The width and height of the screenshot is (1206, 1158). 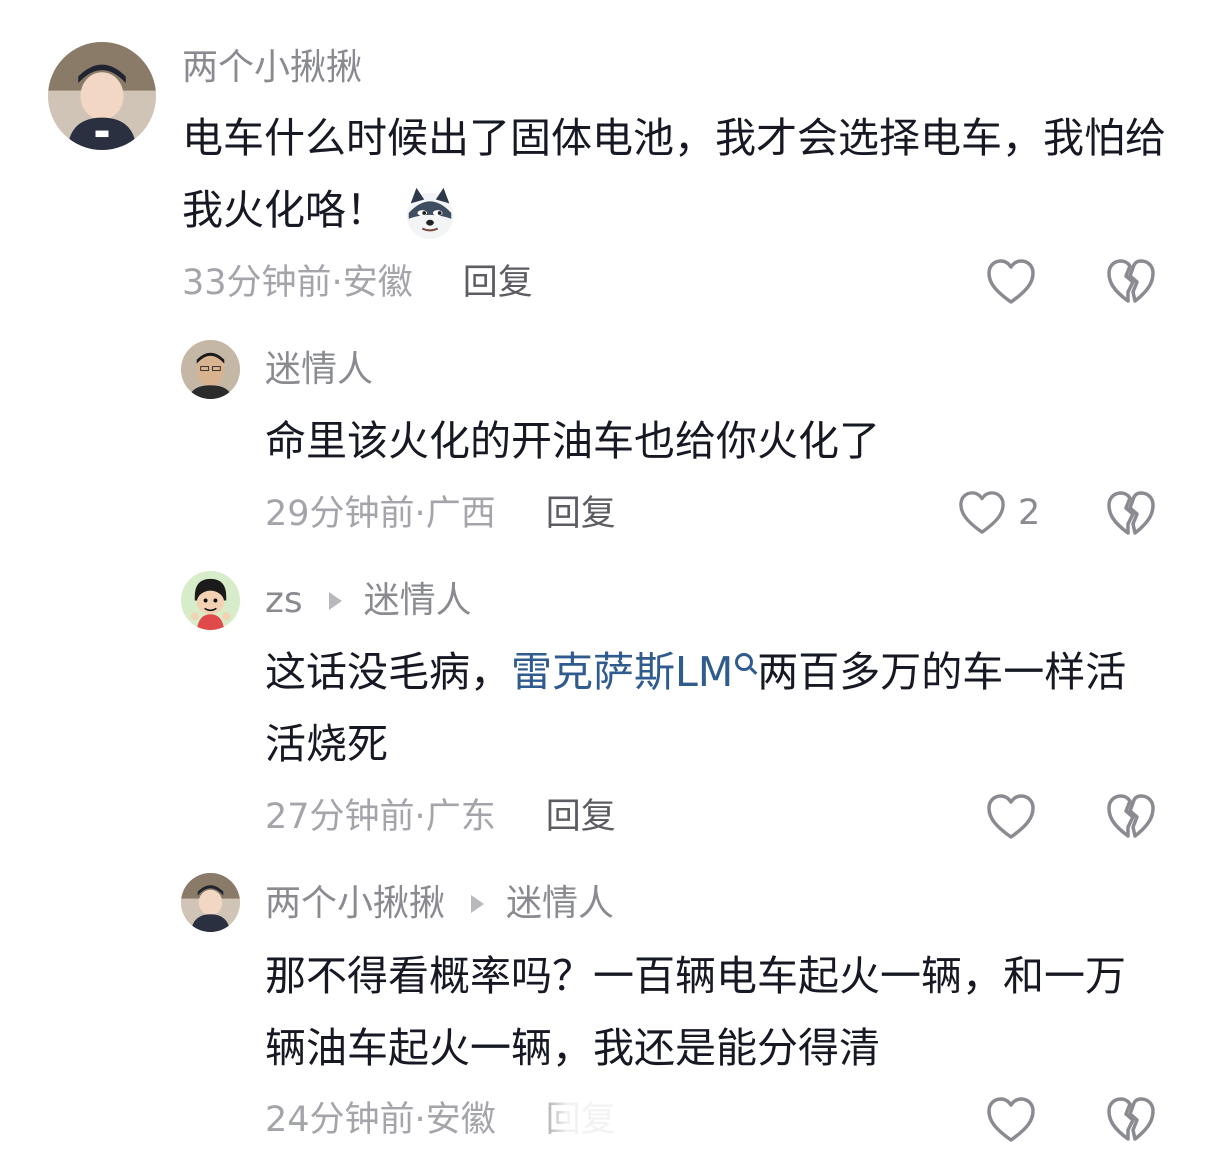 I want to click on like-button: 2, so click(x=999, y=513).